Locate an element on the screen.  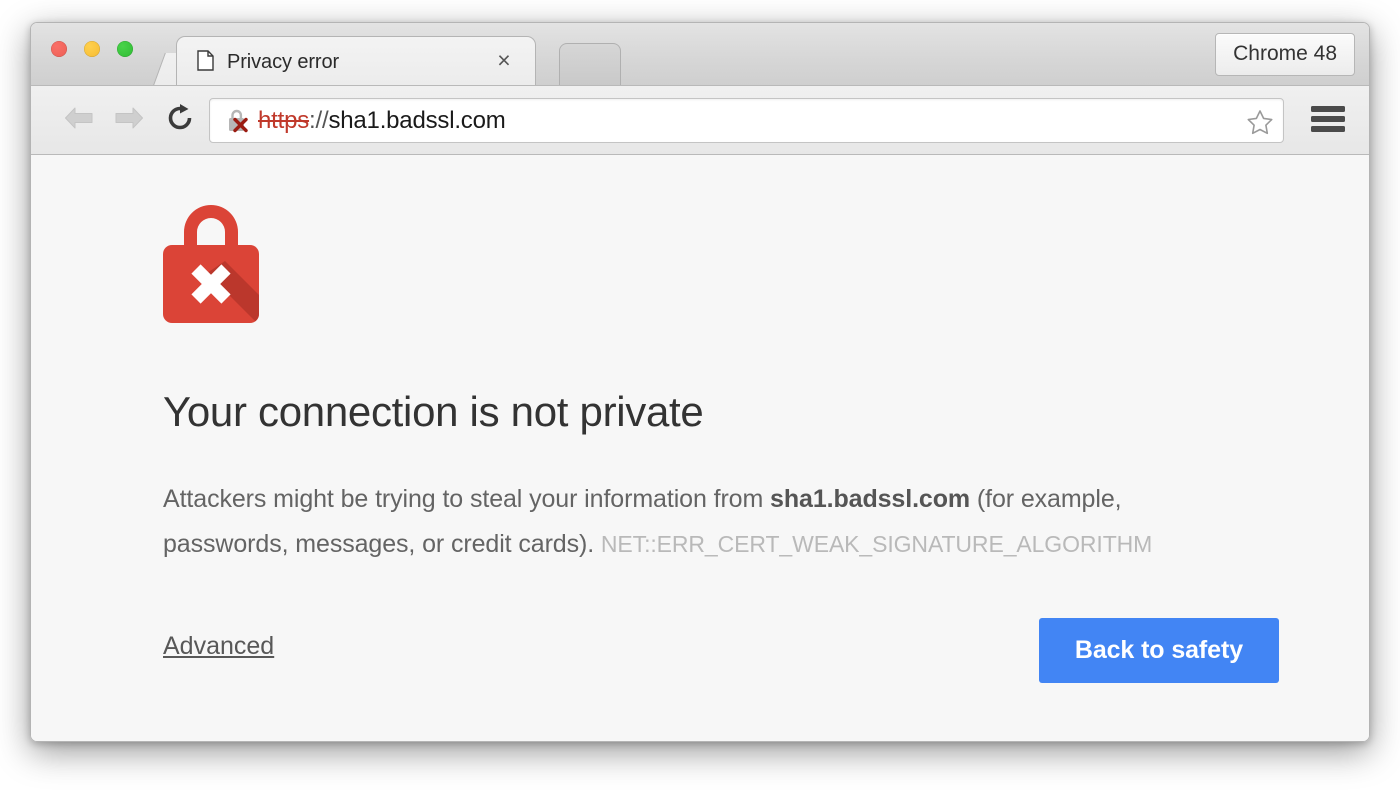
minimize-window-button is located at coordinates (92, 49).